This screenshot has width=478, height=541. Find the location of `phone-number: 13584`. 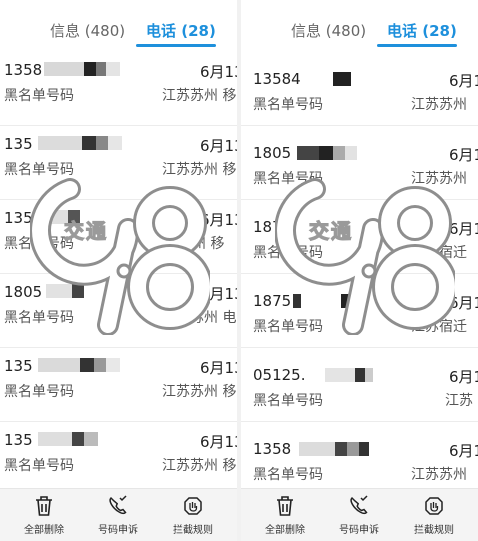

phone-number: 13584 is located at coordinates (277, 79).